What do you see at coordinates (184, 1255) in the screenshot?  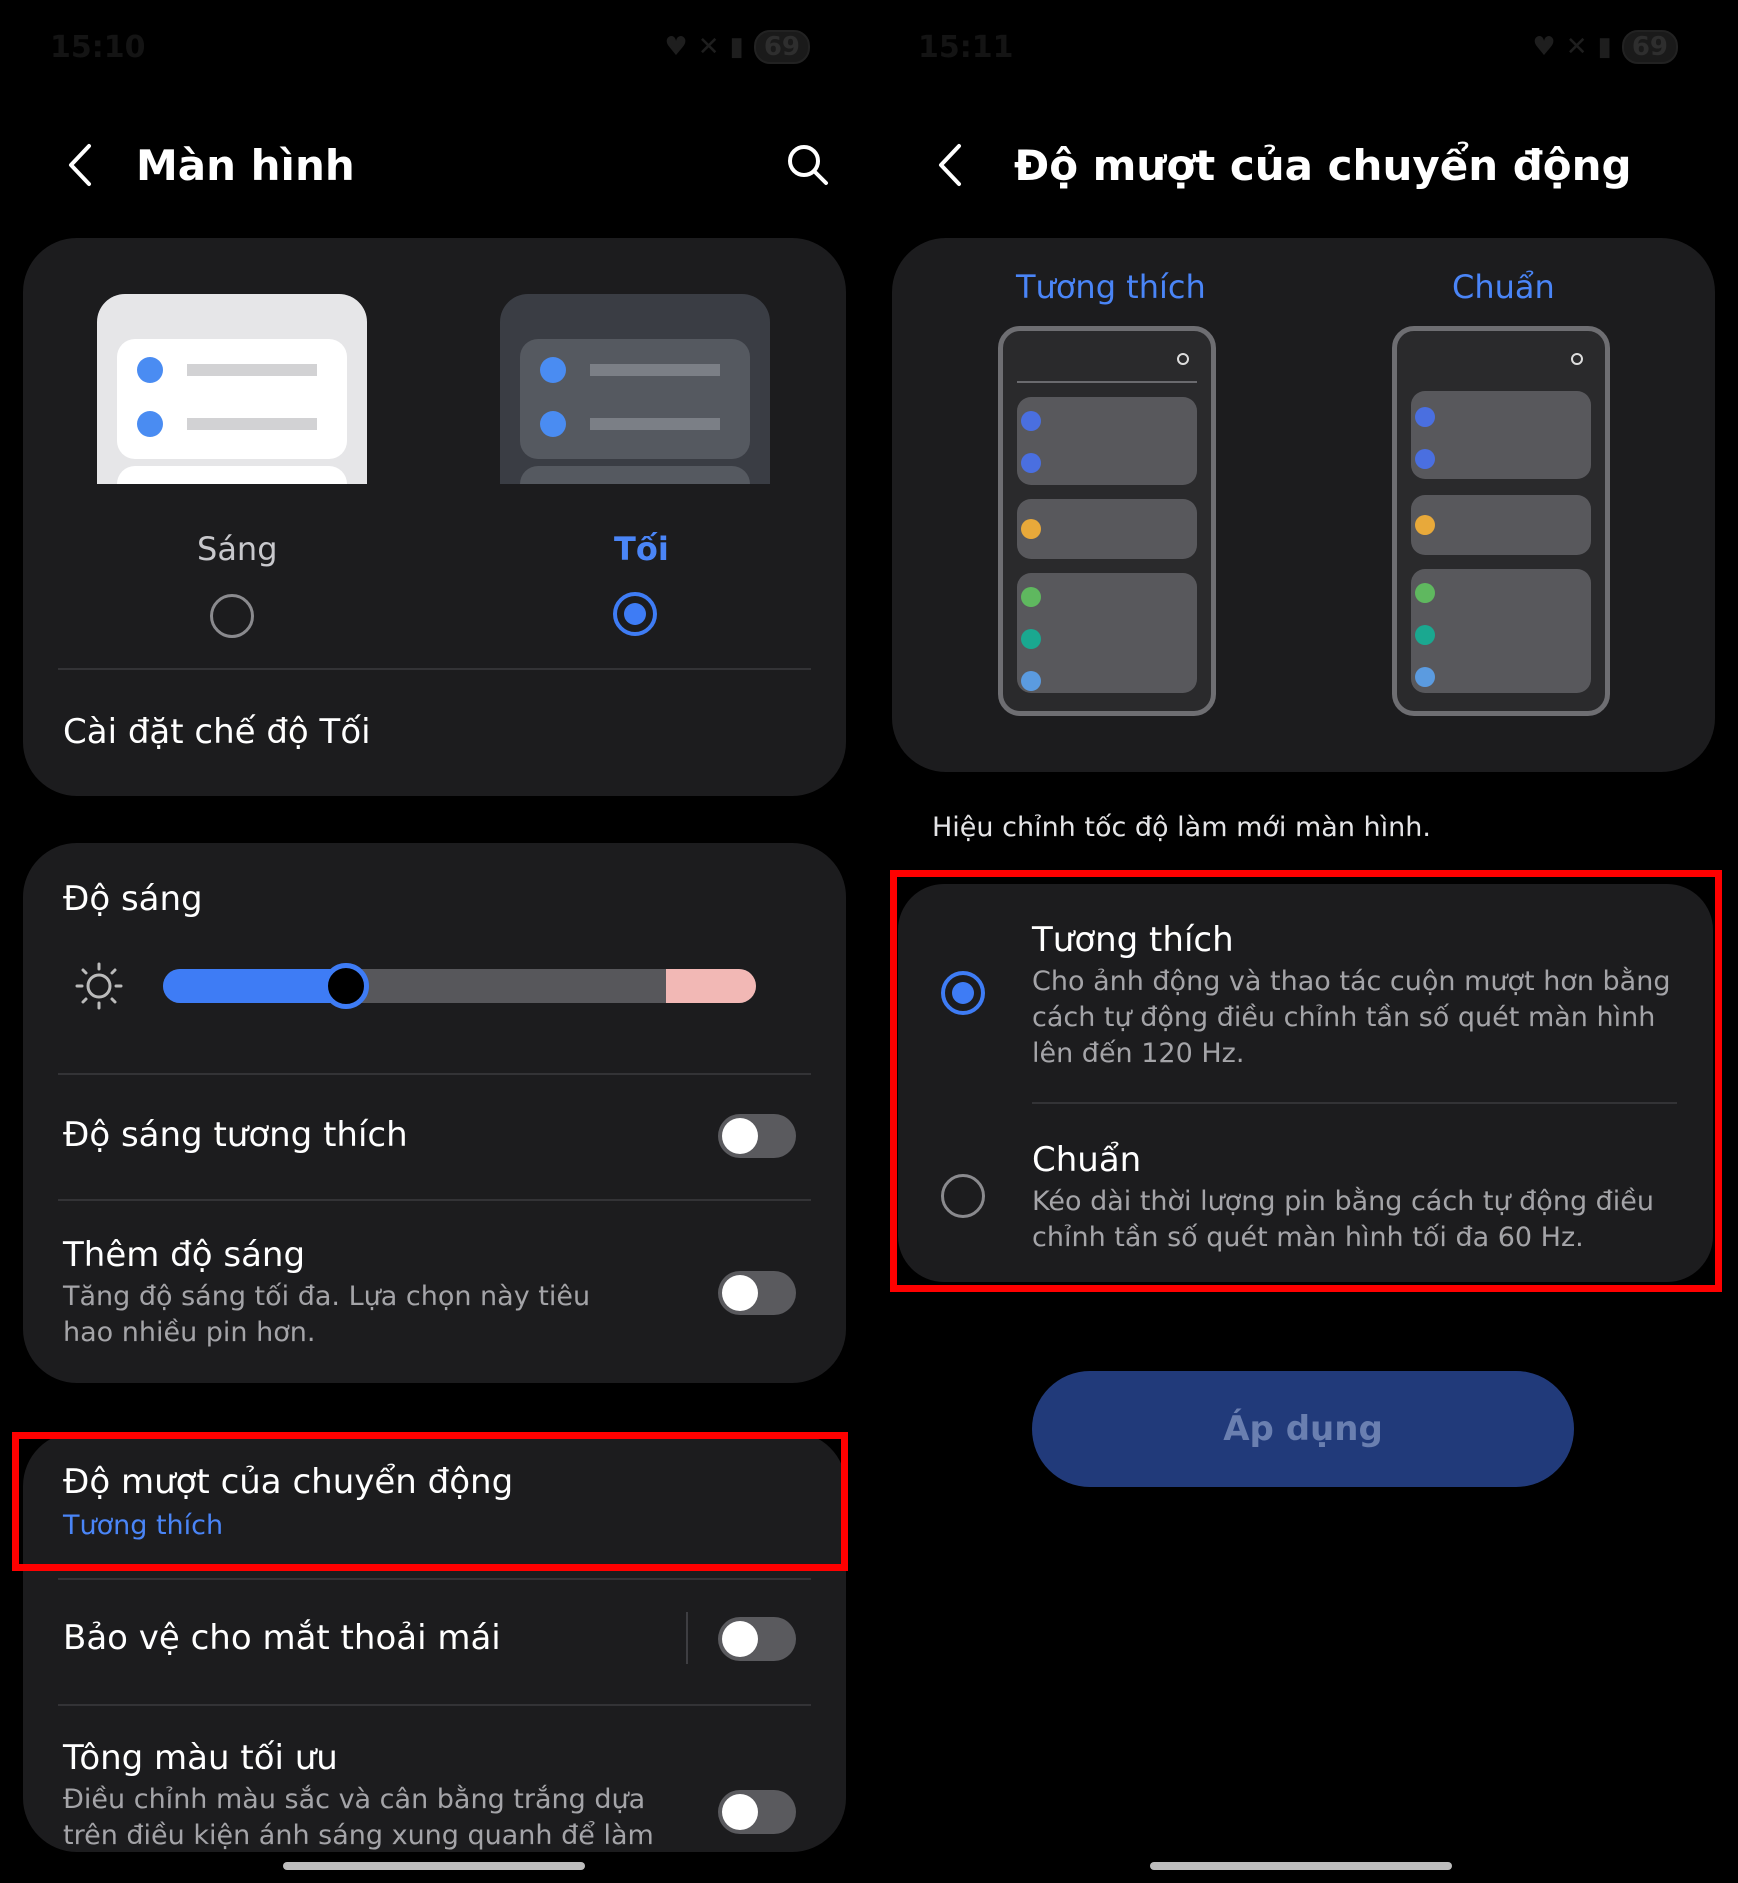 I see `extra-brightness-label: Thêm độ sáng` at bounding box center [184, 1255].